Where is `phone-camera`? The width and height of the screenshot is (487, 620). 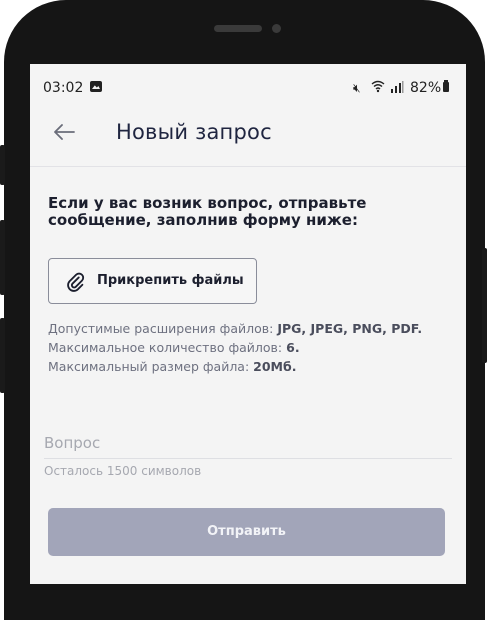
phone-camera is located at coordinates (276, 28).